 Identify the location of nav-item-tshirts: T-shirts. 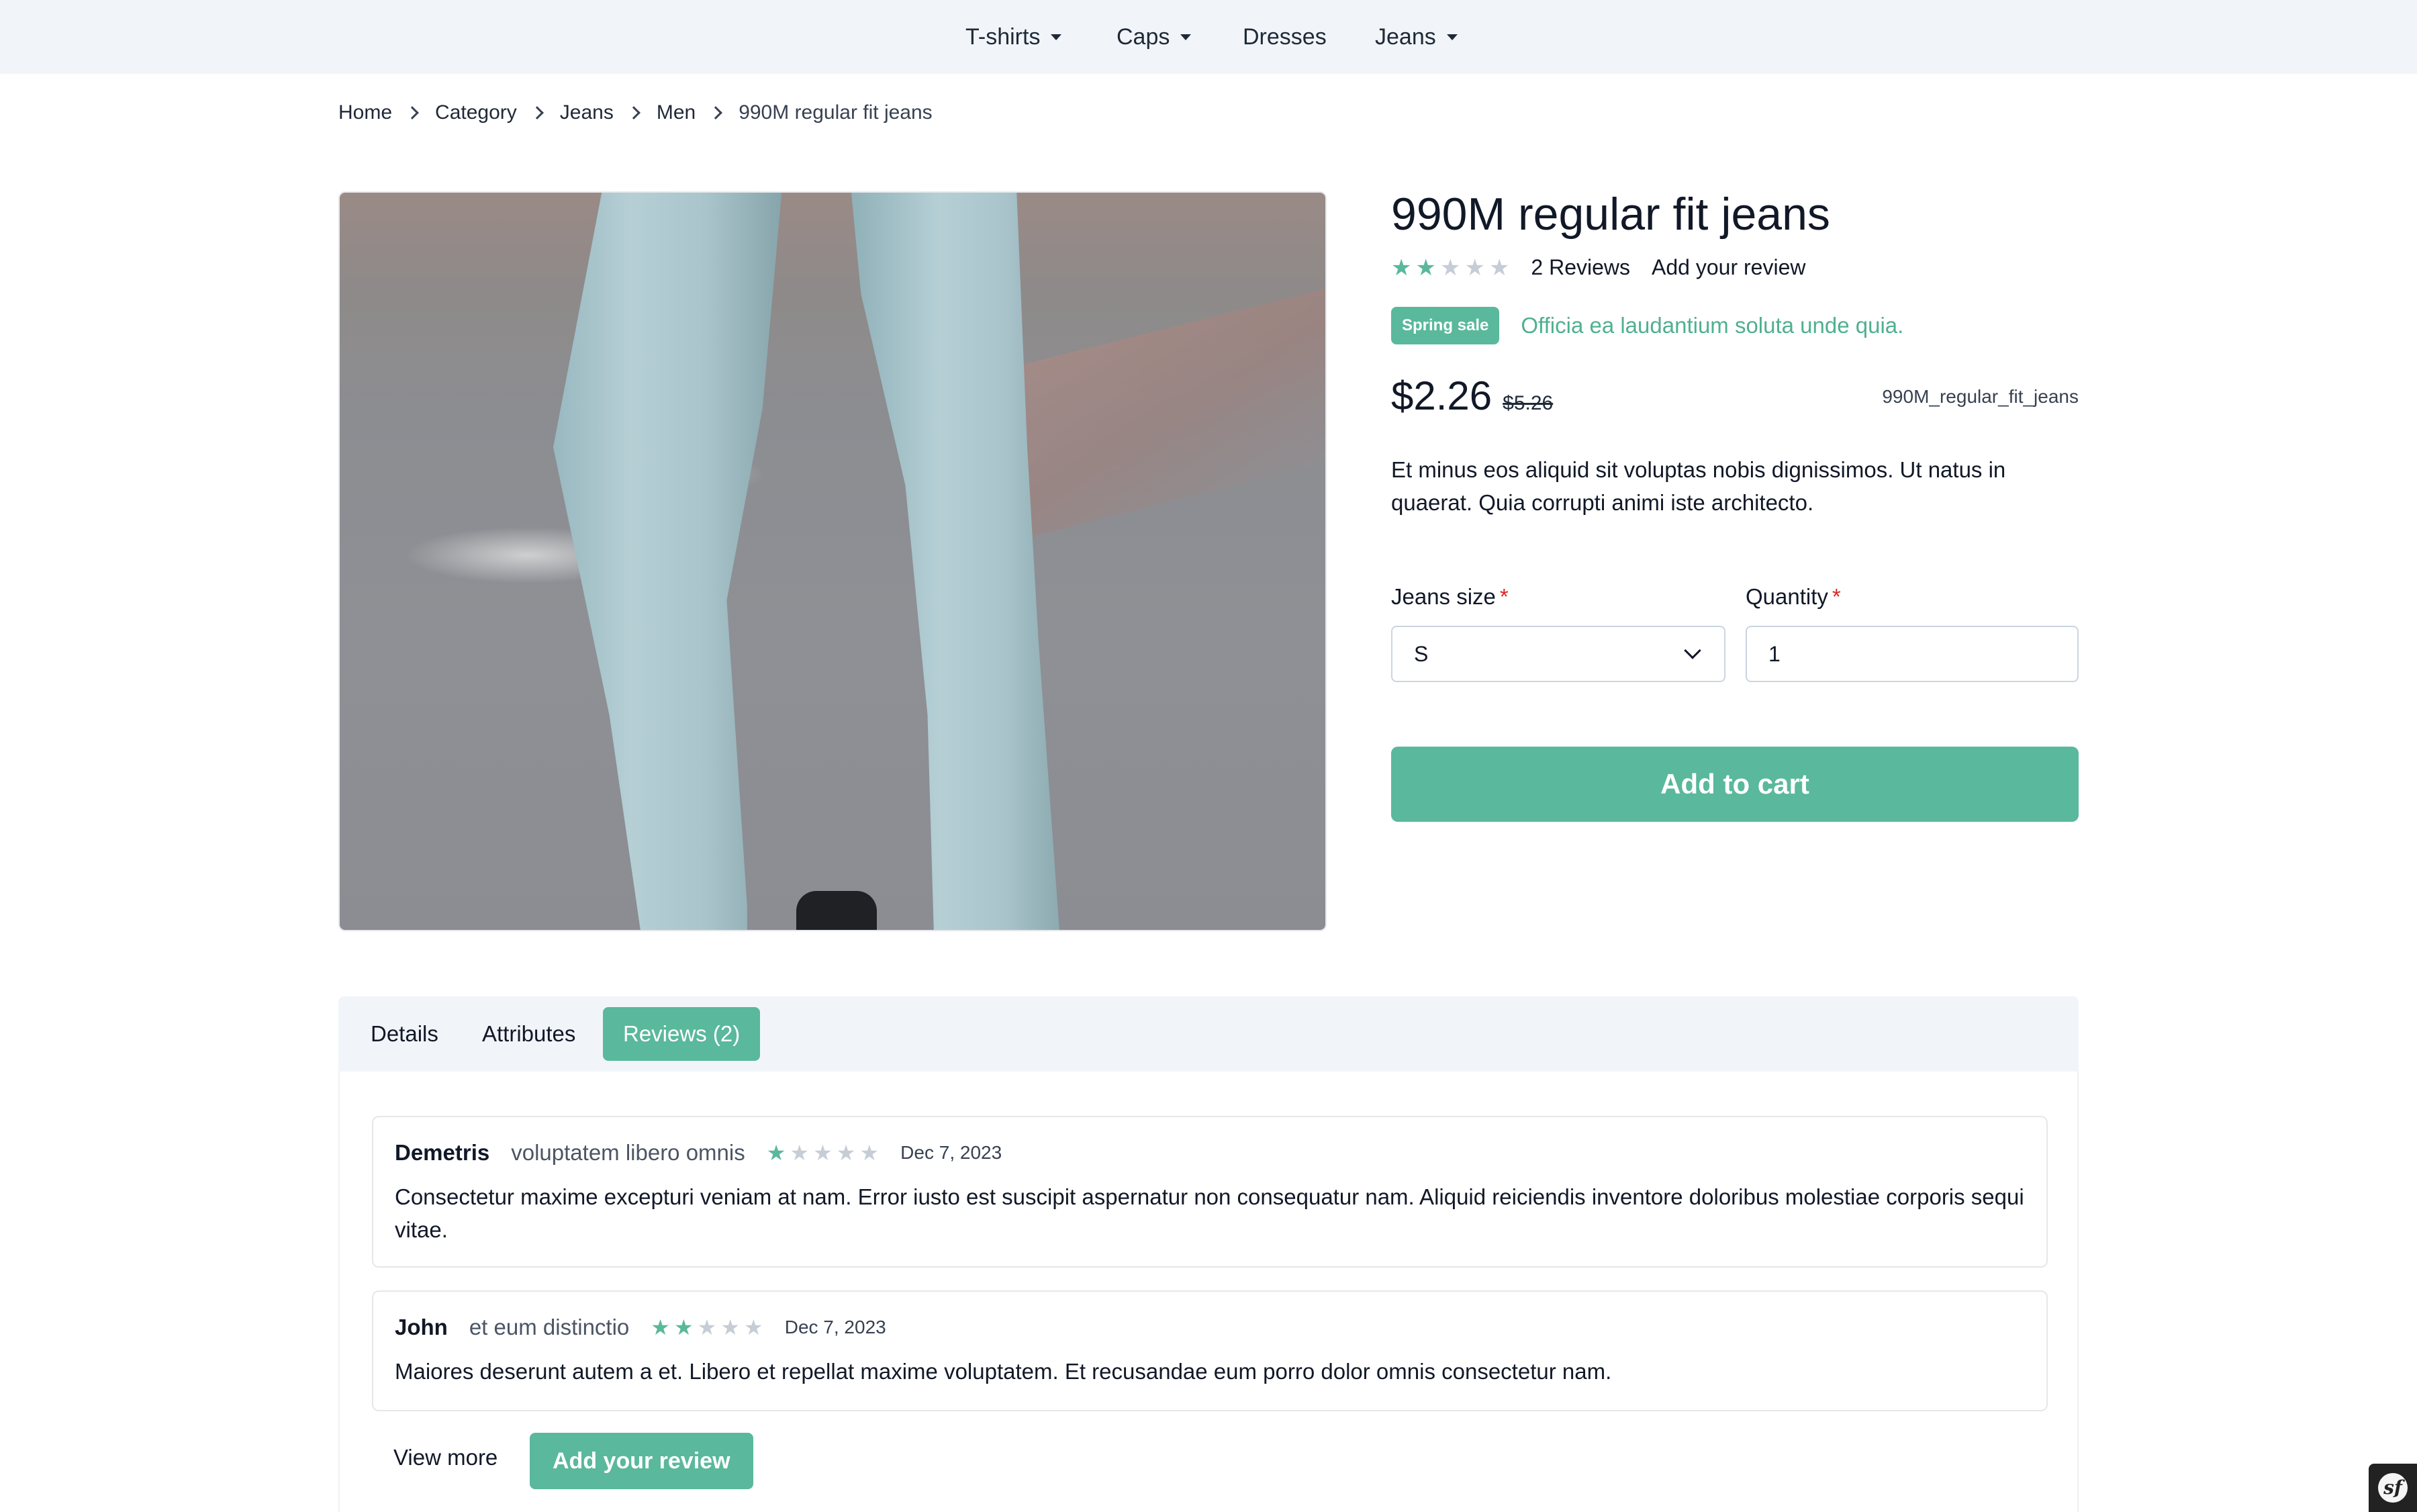
(1014, 37).